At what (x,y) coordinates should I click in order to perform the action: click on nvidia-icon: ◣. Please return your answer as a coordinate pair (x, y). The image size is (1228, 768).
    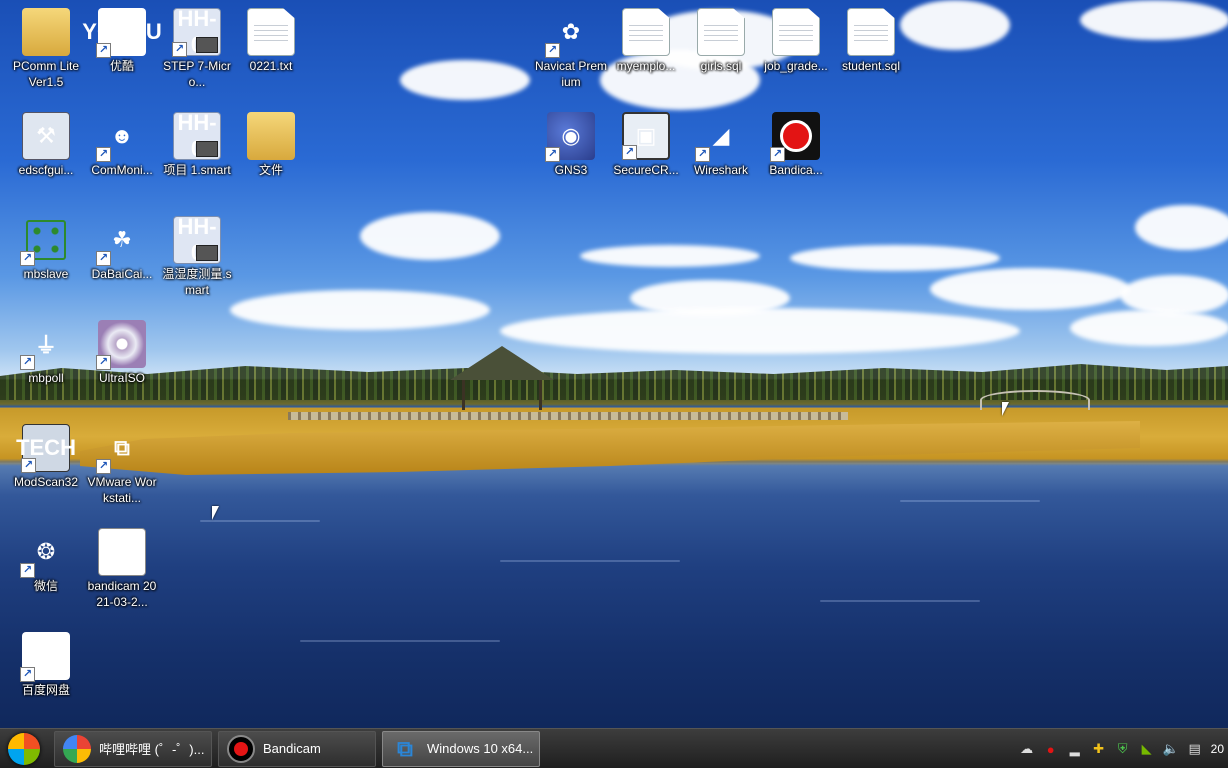
    Looking at the image, I should click on (1147, 749).